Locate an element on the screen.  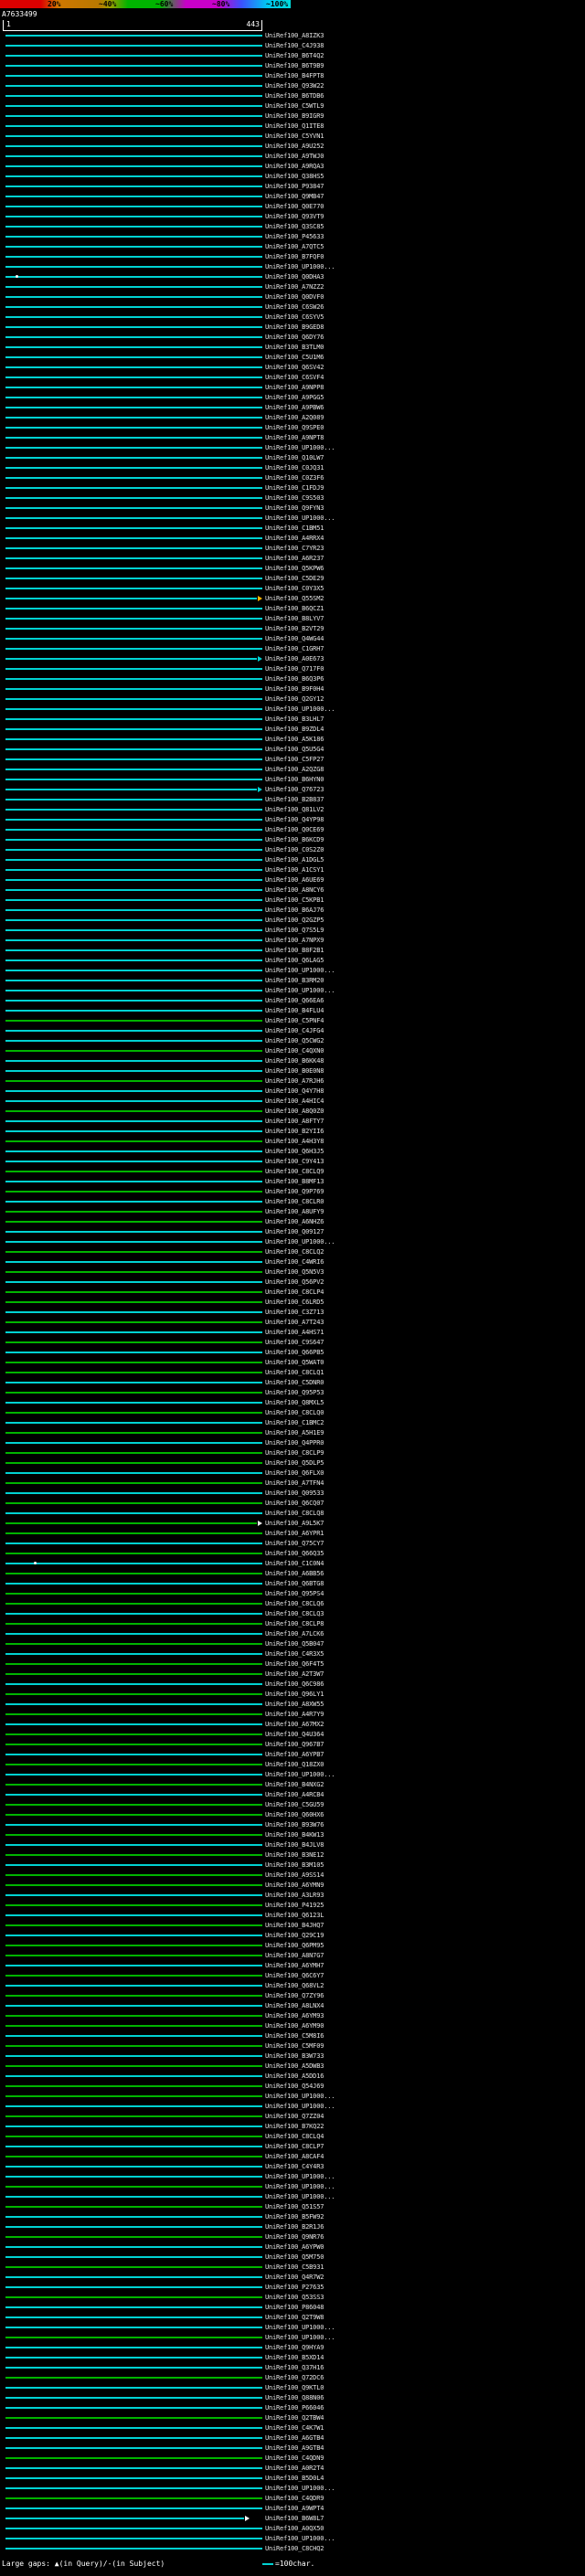
hit-label: UniRef100_Q6F4T5 is located at coordinates (295, 1664).